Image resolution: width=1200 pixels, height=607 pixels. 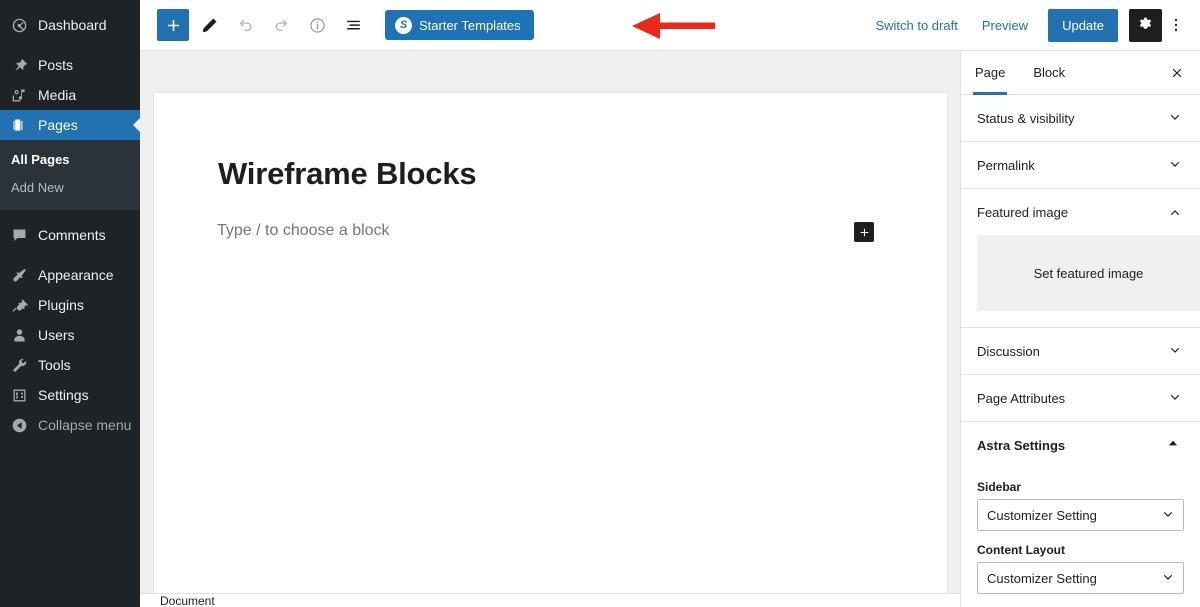 I want to click on sidebar-item-users: Users, so click(x=70, y=335).